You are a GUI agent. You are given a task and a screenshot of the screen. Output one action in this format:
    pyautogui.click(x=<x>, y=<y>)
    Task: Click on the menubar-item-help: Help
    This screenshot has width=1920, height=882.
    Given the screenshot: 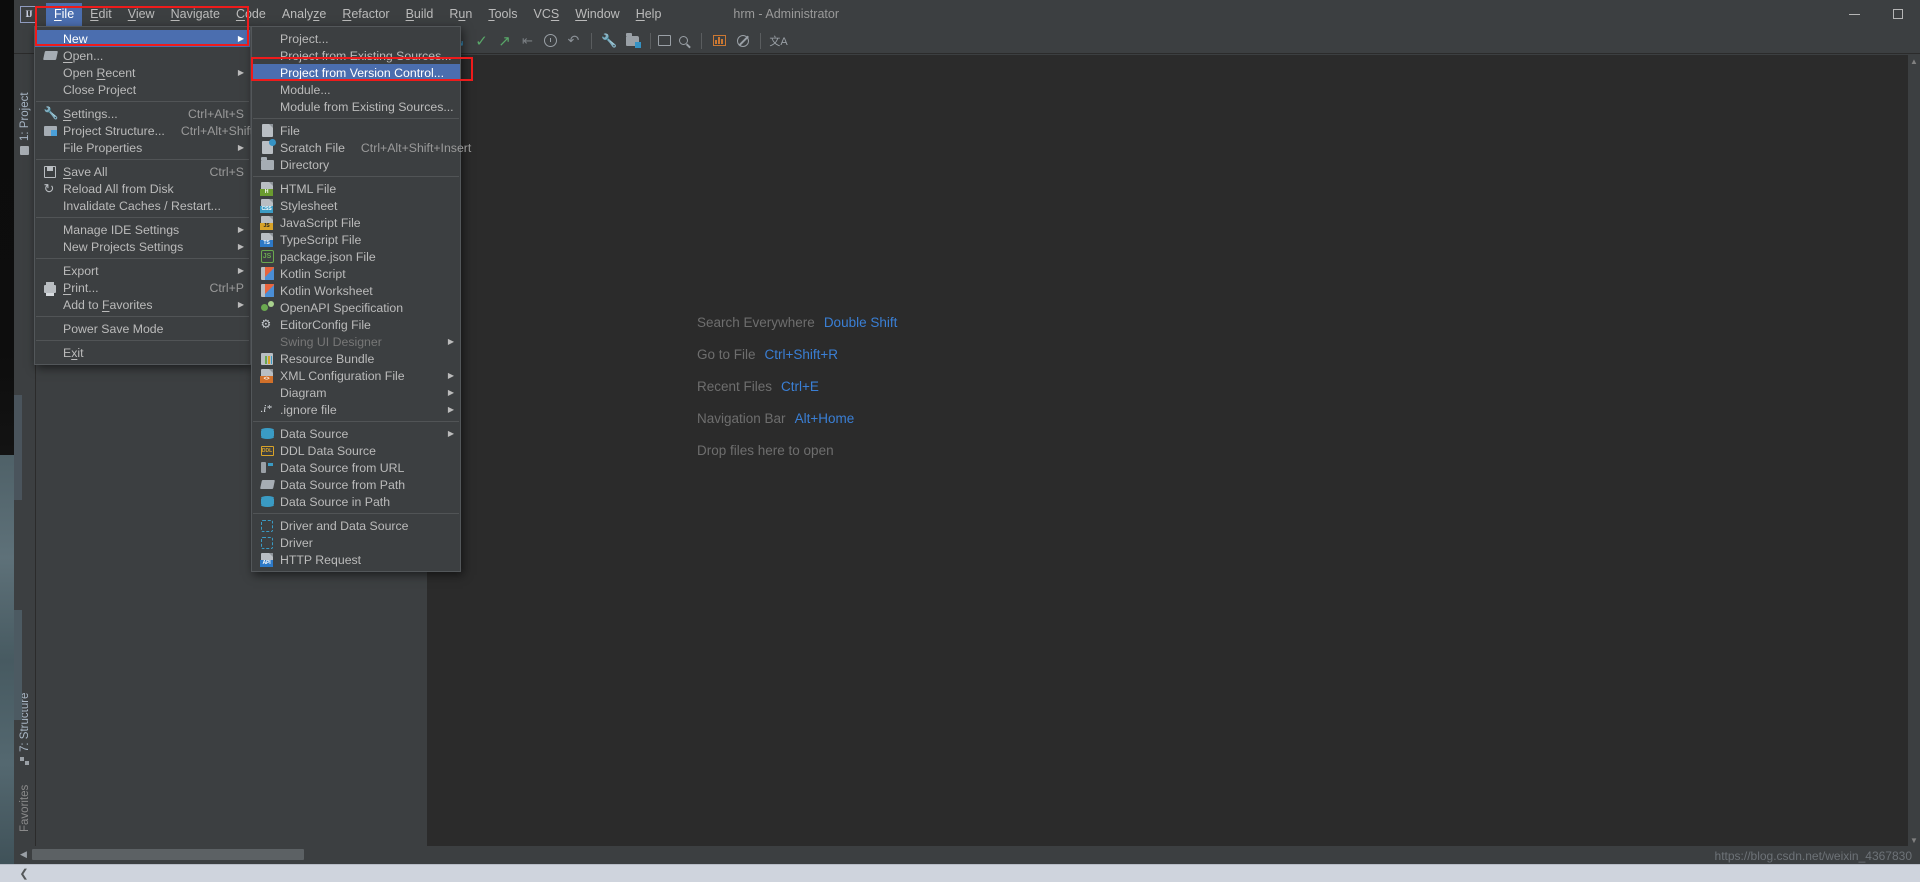 What is the action you would take?
    pyautogui.click(x=649, y=14)
    